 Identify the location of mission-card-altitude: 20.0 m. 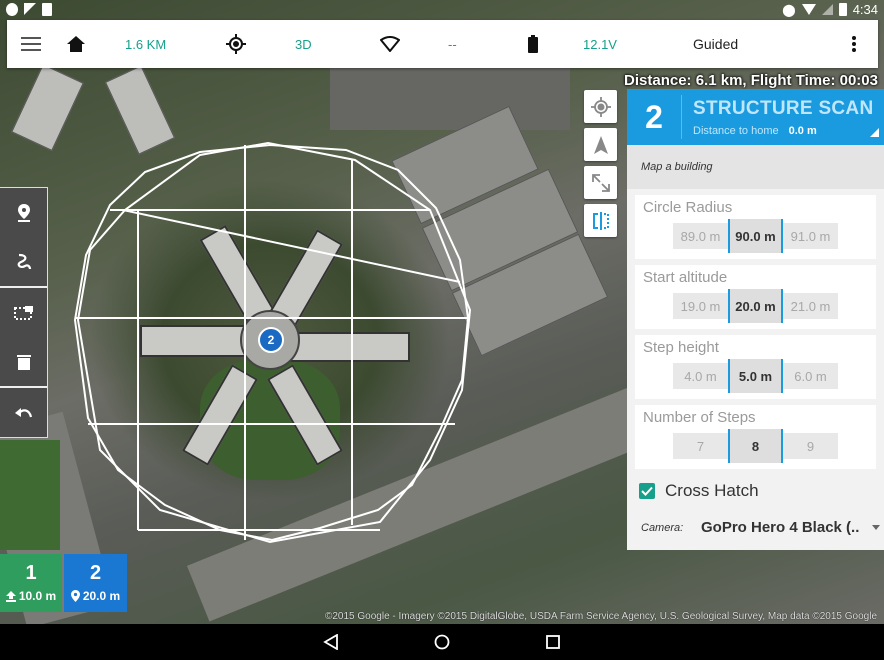
(95, 596).